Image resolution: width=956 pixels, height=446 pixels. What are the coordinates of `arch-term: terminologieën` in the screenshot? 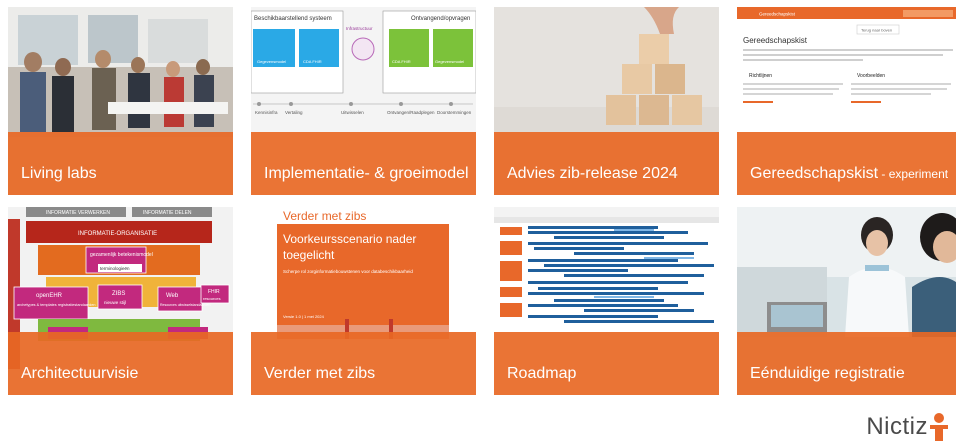 It's located at (115, 268).